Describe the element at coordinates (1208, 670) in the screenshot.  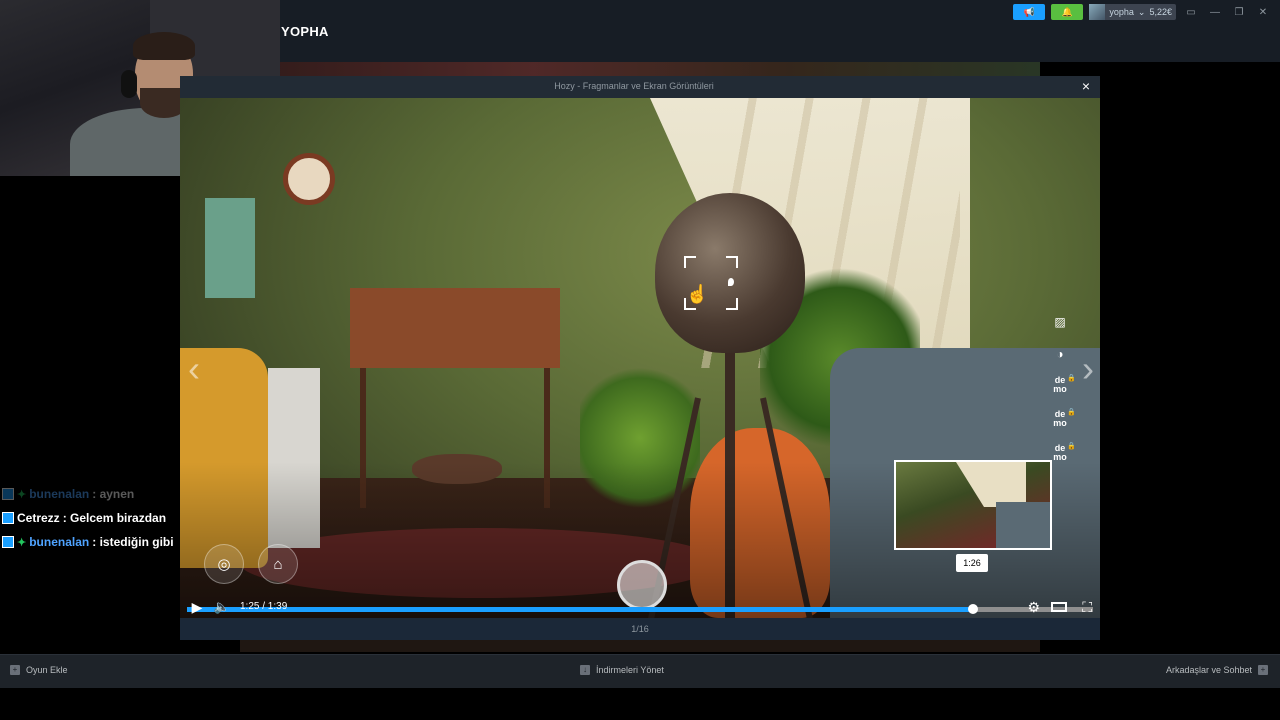
I see `friends-chat-label: Arkadaşlar ve Sohbet` at that location.